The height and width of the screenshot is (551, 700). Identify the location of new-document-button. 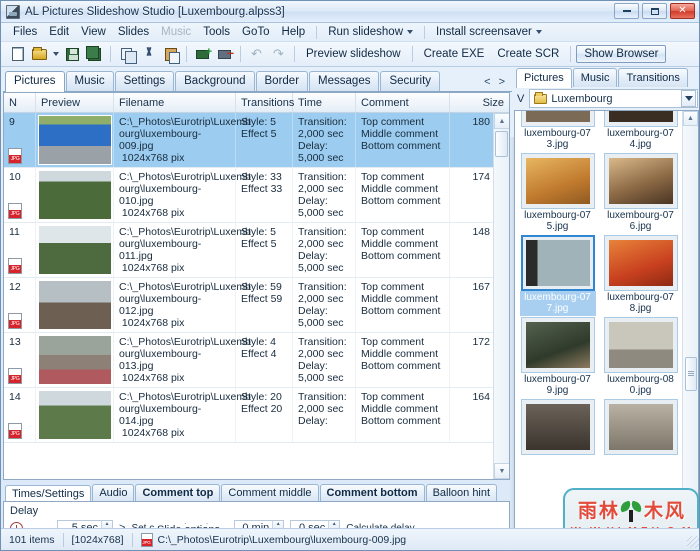
(17, 54).